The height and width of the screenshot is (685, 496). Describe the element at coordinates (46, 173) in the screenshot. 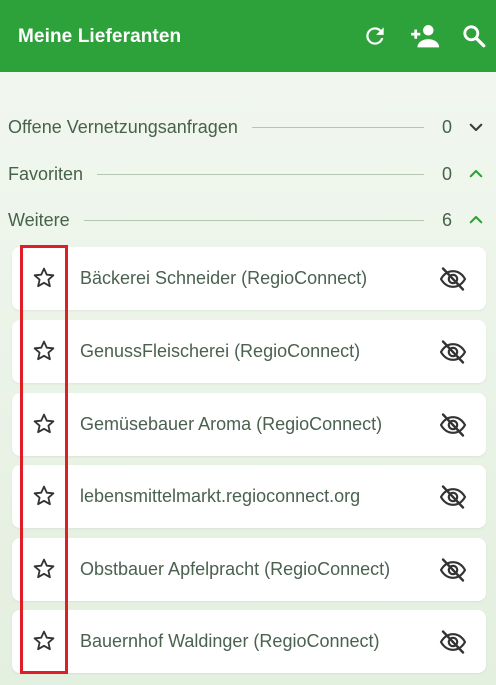

I see `section-label: Favoriten` at that location.